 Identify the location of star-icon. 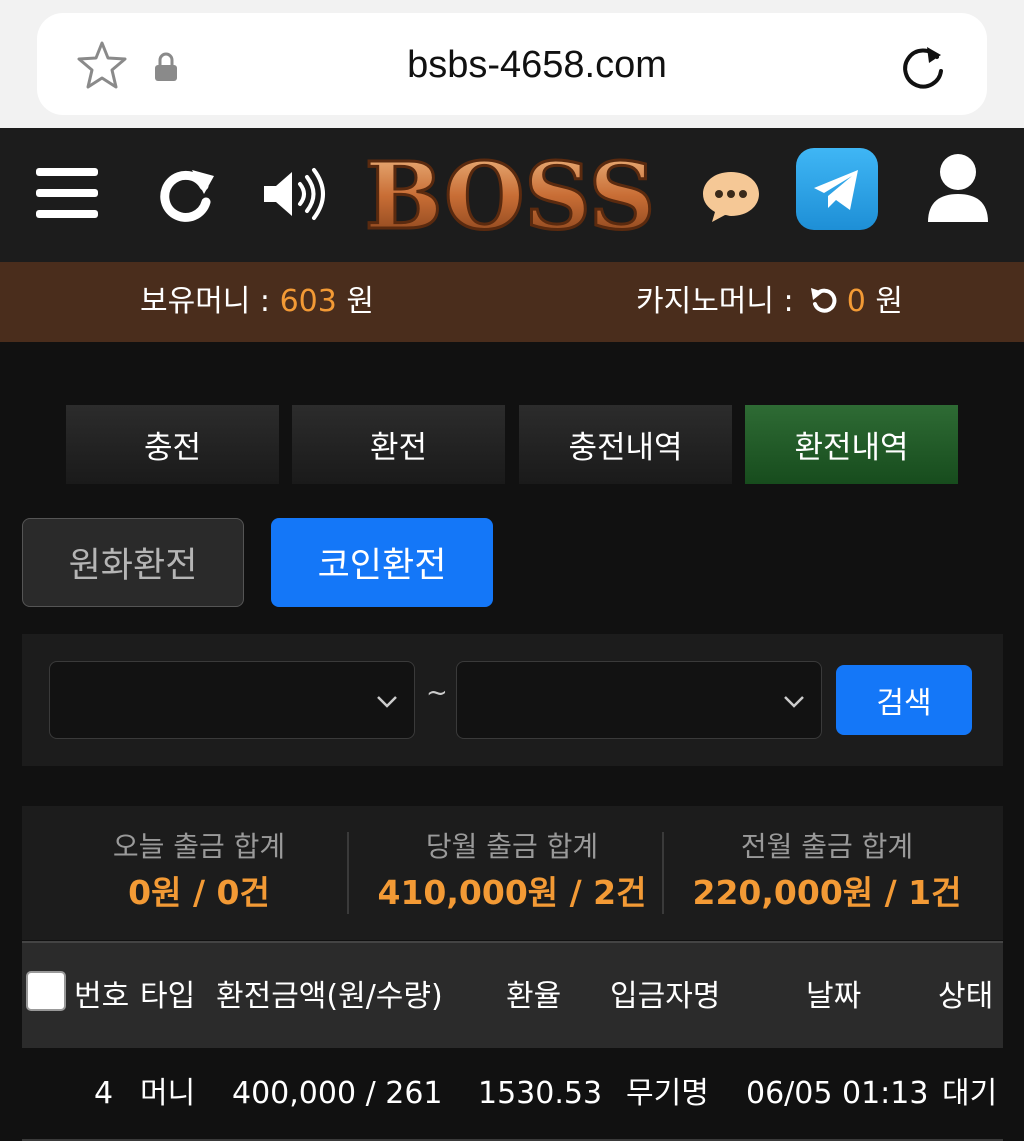
(102, 65).